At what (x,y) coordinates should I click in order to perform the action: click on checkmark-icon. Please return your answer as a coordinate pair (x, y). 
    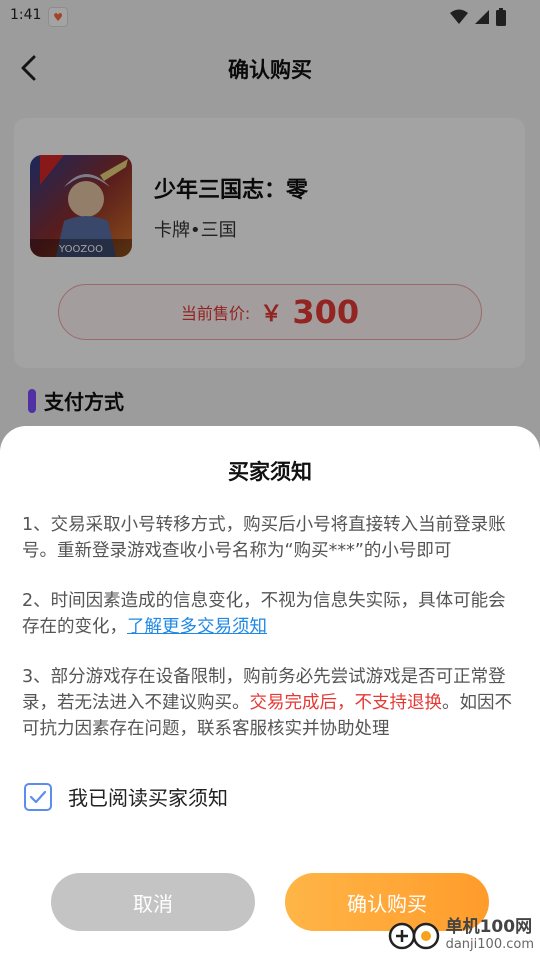
    Looking at the image, I should click on (38, 796).